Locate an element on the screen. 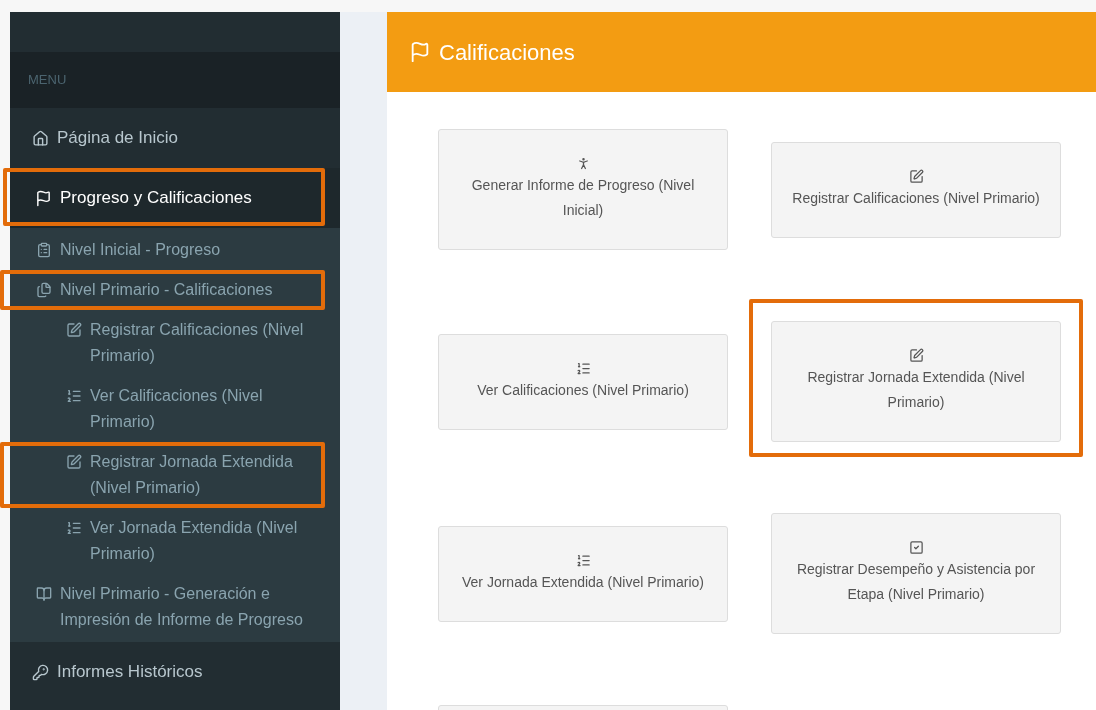 Image resolution: width=1096 pixels, height=710 pixels. panel-title: Calificaciones is located at coordinates (507, 52).